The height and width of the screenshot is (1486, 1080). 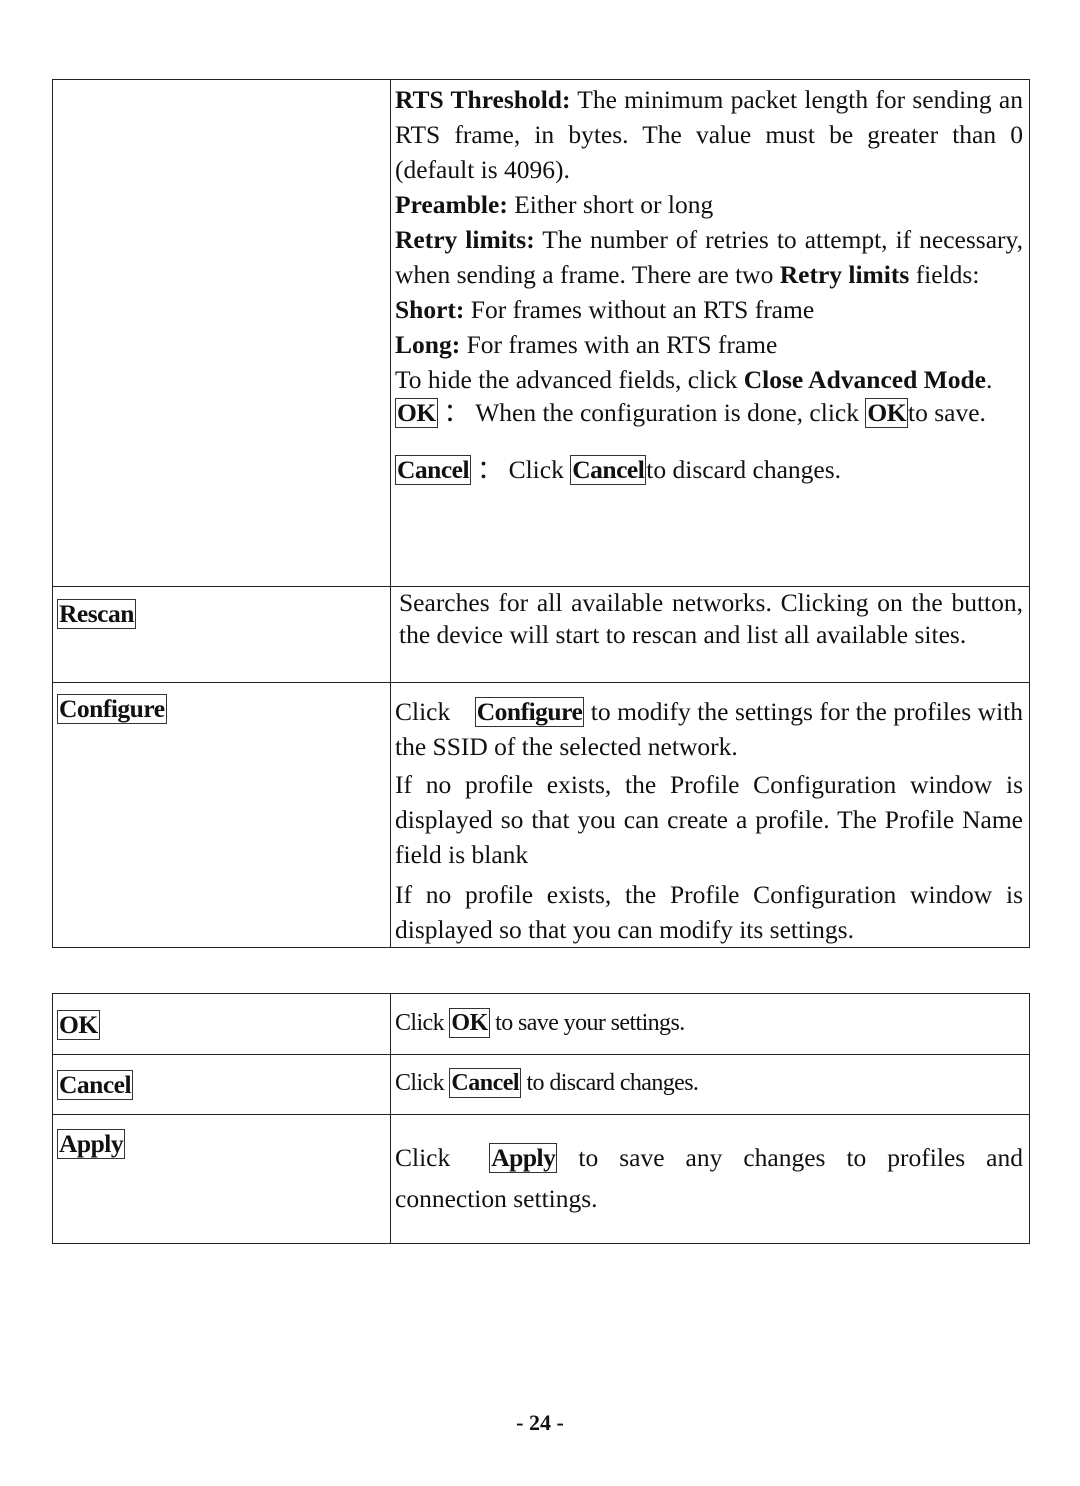 What do you see at coordinates (416, 413) in the screenshot?
I see `ok-button-label: OK` at bounding box center [416, 413].